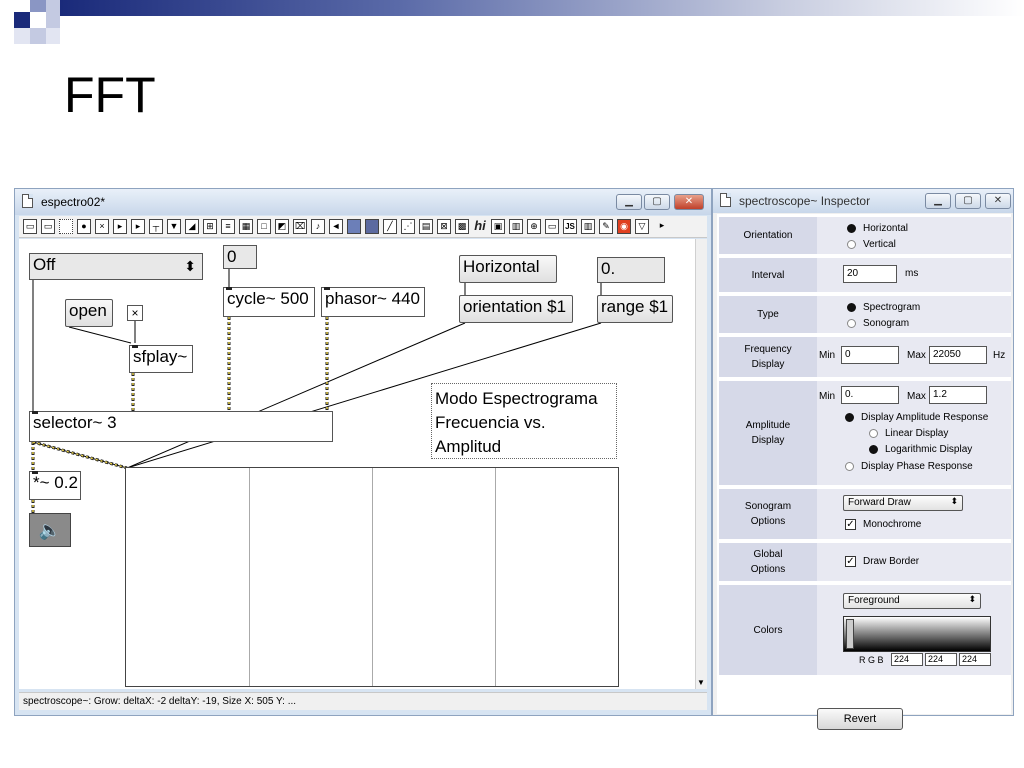 The image size is (1024, 768). I want to click on palette-colorpicker-icon: ◉, so click(624, 226).